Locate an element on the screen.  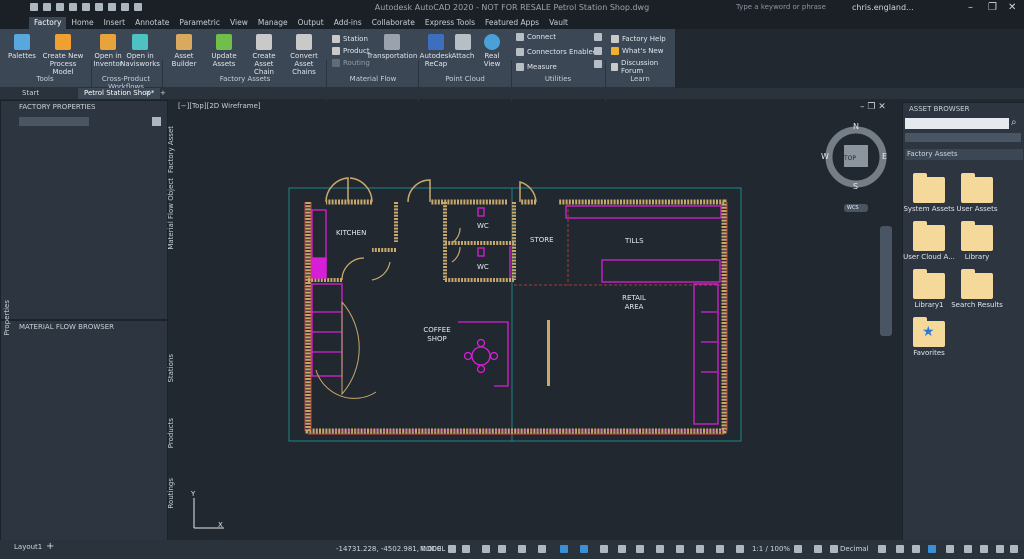
asset-library-dropdown: Factory Assets is located at coordinates (964, 154).